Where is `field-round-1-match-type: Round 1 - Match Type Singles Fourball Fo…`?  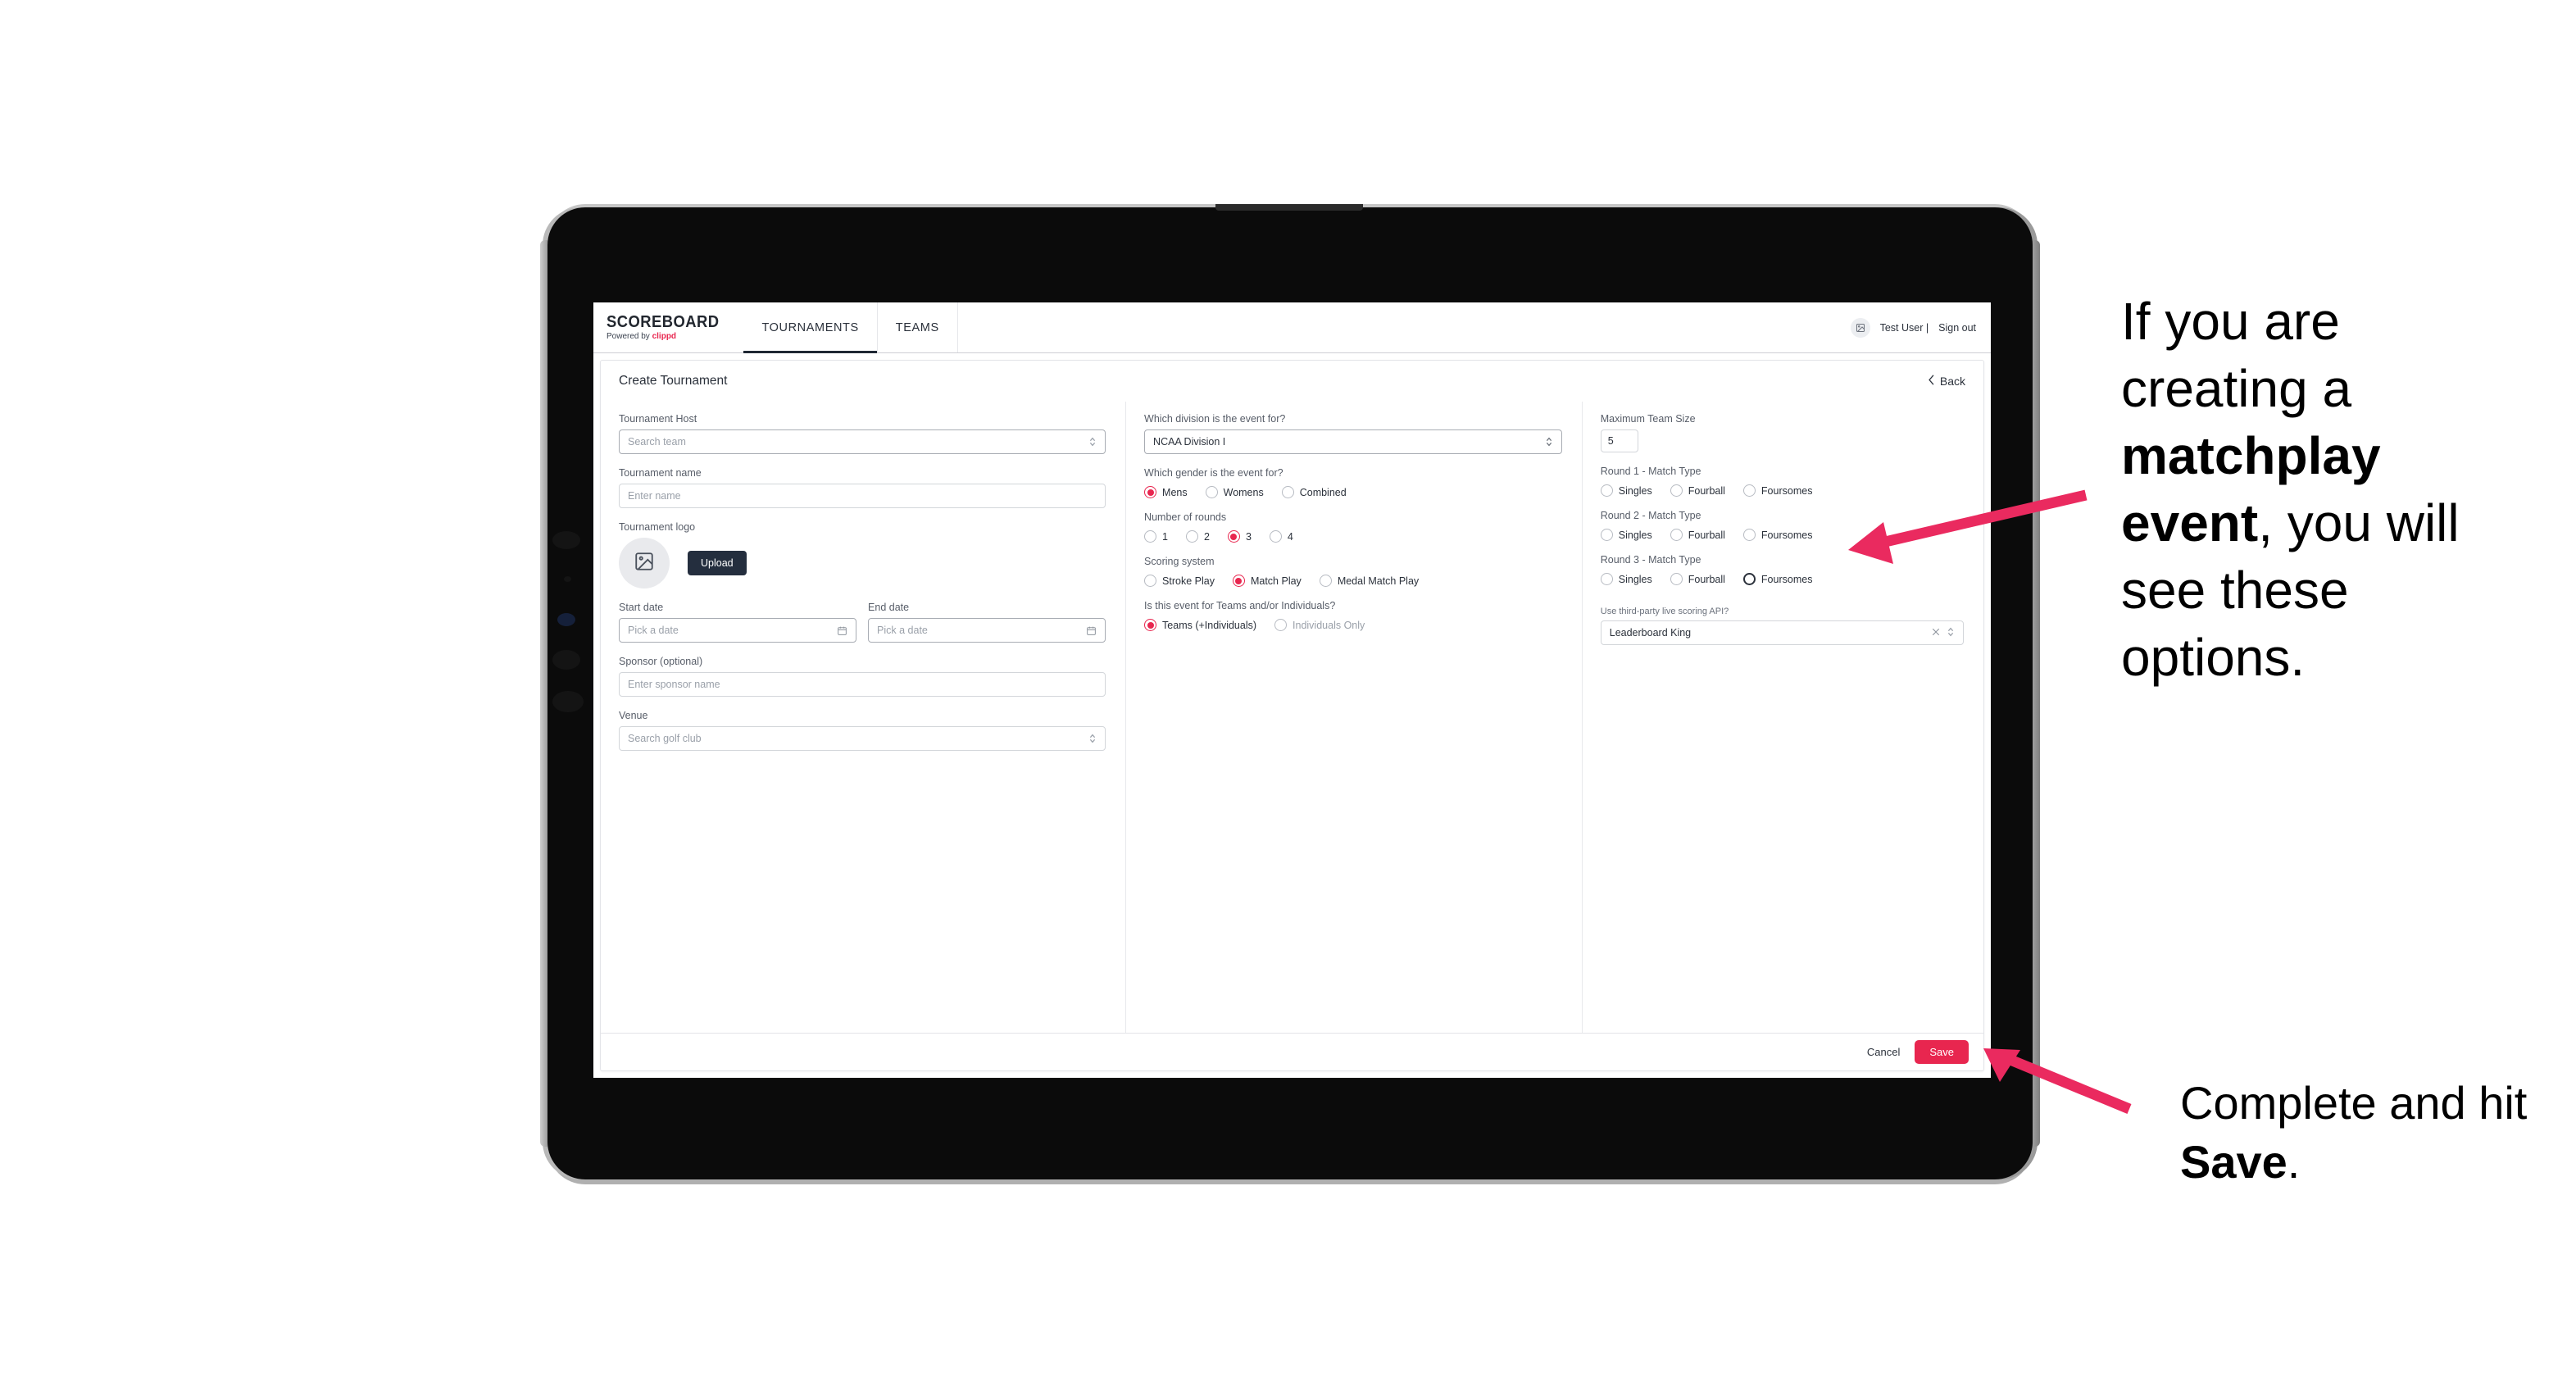 field-round-1-match-type: Round 1 - Match Type Singles Fourball Fo… is located at coordinates (1782, 481).